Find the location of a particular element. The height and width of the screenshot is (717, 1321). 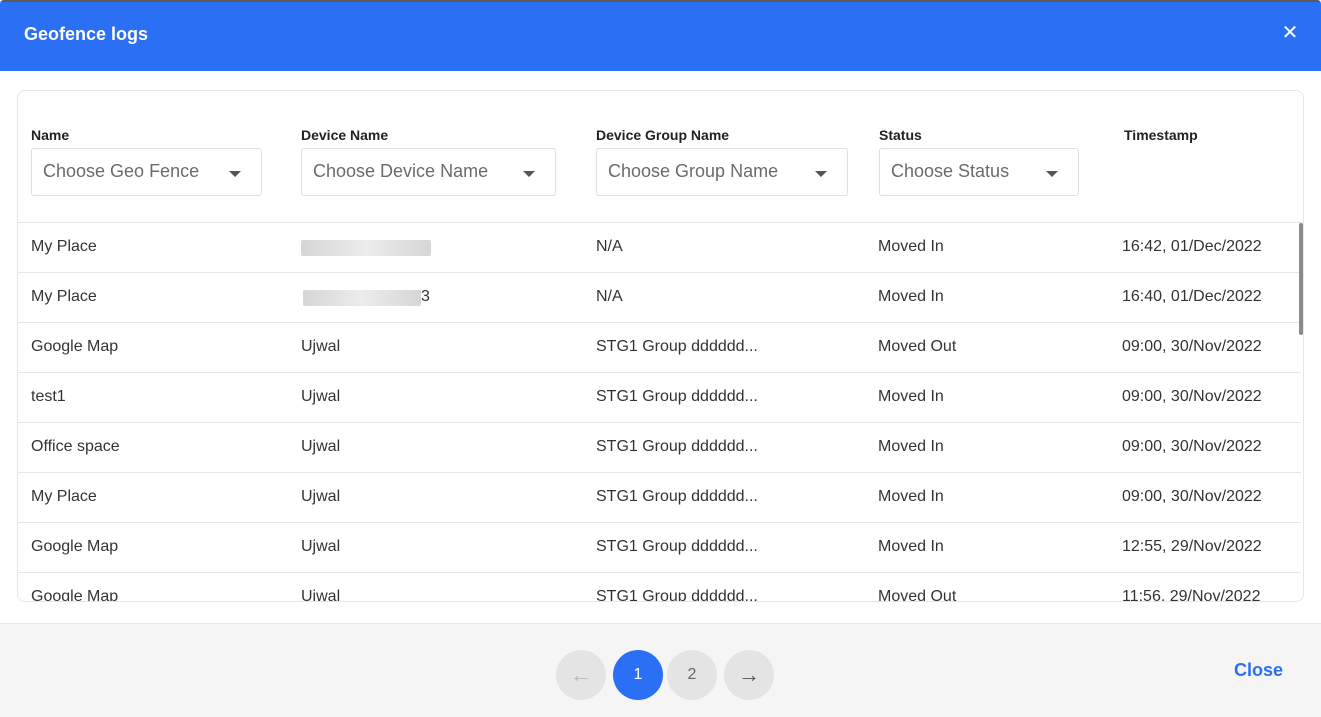

status-select: Choose Status is located at coordinates (979, 172).